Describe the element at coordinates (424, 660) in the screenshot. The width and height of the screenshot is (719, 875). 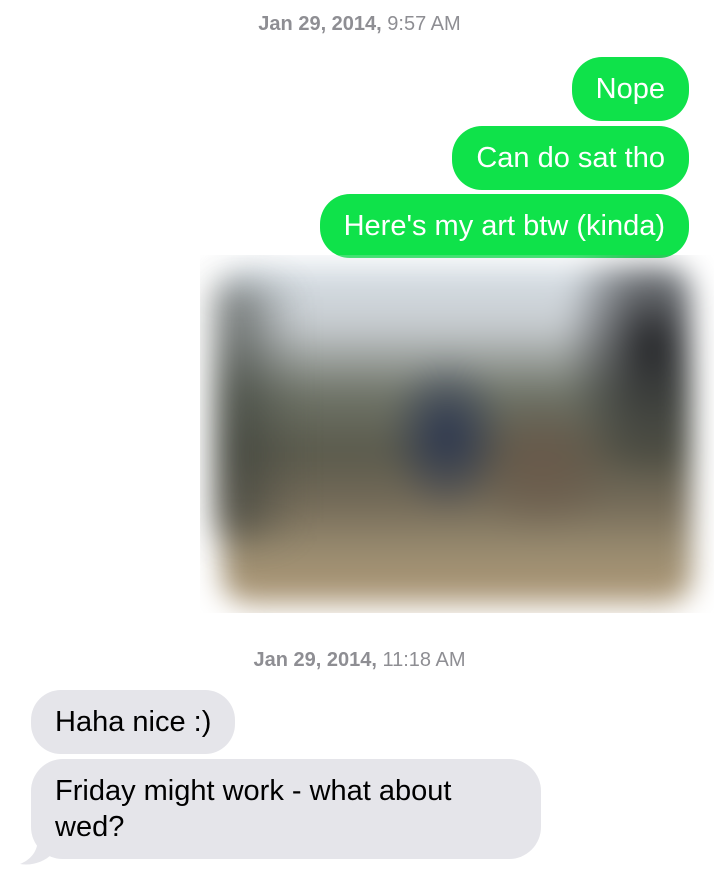
I see `timestamp-time: 11:18 AM` at that location.